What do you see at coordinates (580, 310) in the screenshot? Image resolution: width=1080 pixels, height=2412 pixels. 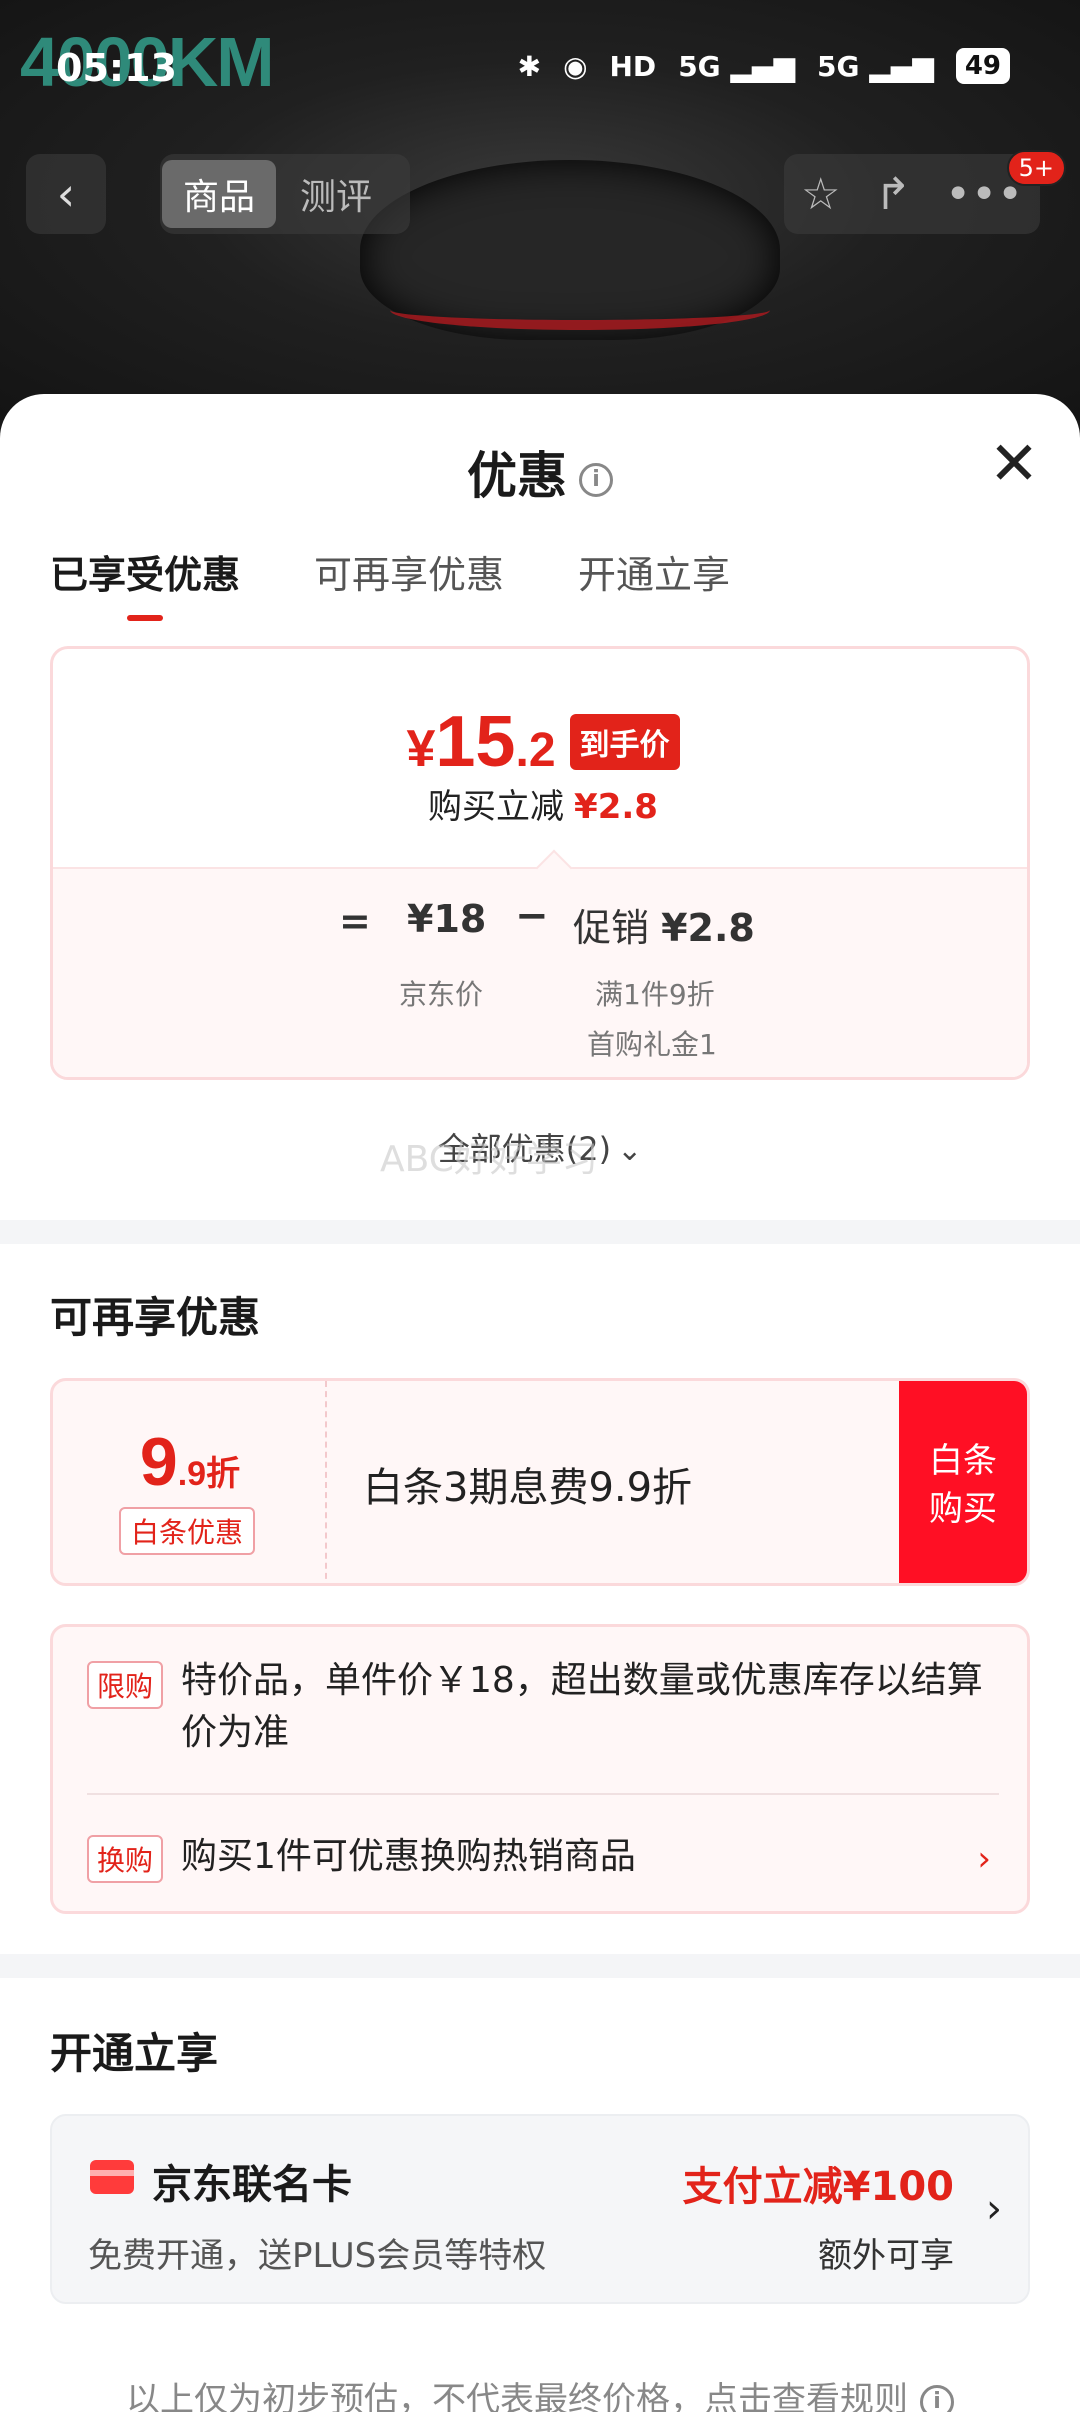 I see `saddle-light-image` at bounding box center [580, 310].